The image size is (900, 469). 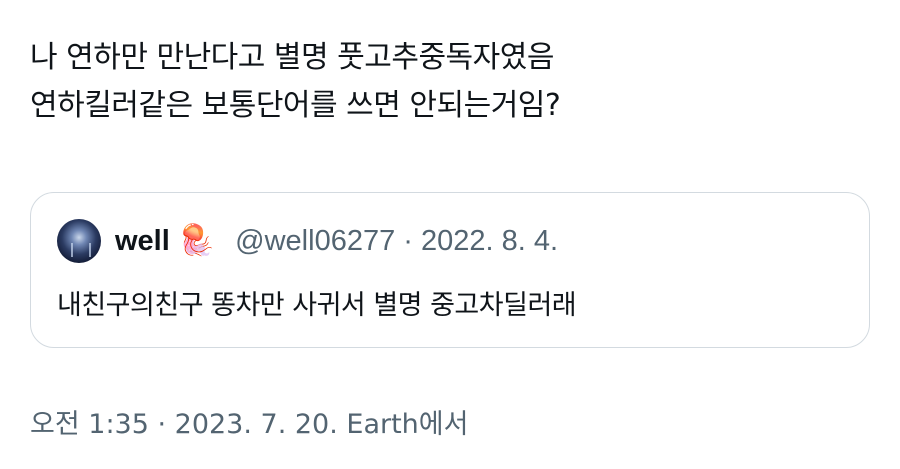 I want to click on quoted-tweet-header: well 🪼 @well06277 · 2022. 8. 4., so click(x=307, y=241).